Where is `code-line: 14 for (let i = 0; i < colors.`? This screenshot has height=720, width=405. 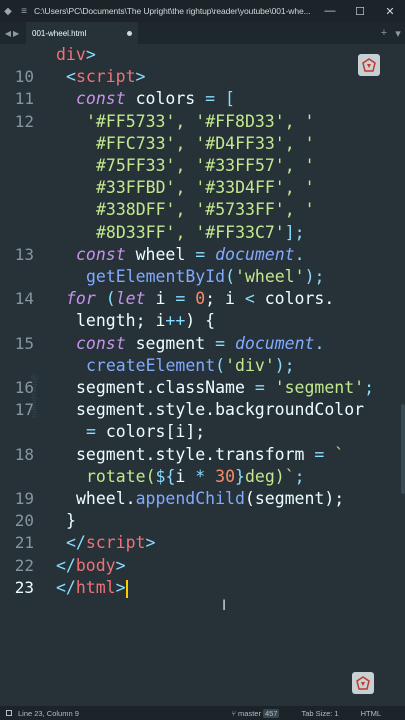
code-line: 14 for (let i = 0; i < colors. is located at coordinates (202, 299).